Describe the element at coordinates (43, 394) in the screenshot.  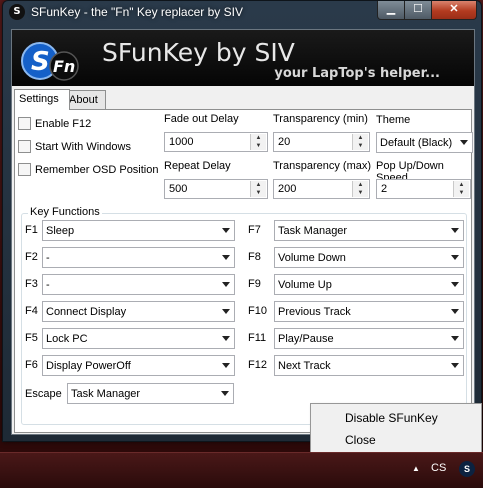
I see `escape-label: Escape` at that location.